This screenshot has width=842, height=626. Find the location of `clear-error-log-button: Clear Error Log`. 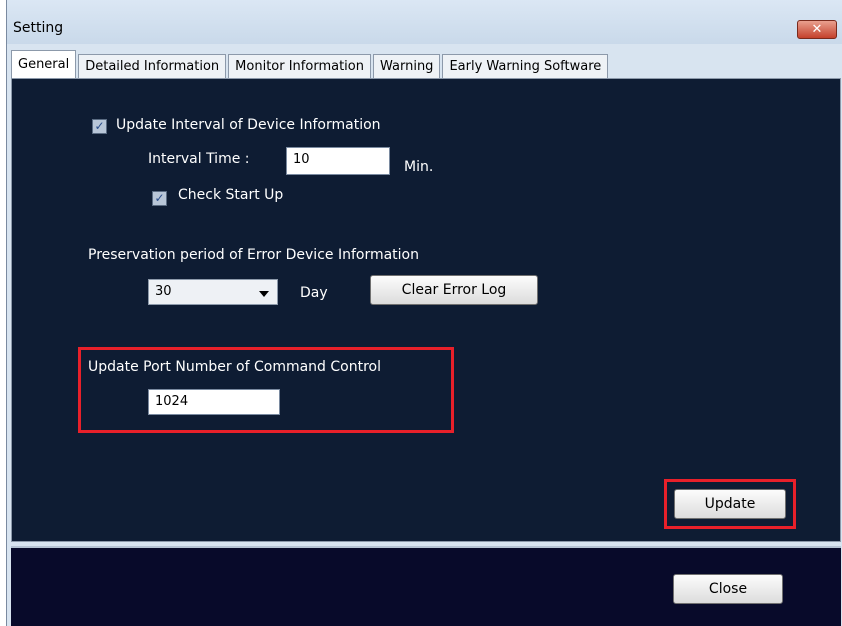

clear-error-log-button: Clear Error Log is located at coordinates (454, 290).